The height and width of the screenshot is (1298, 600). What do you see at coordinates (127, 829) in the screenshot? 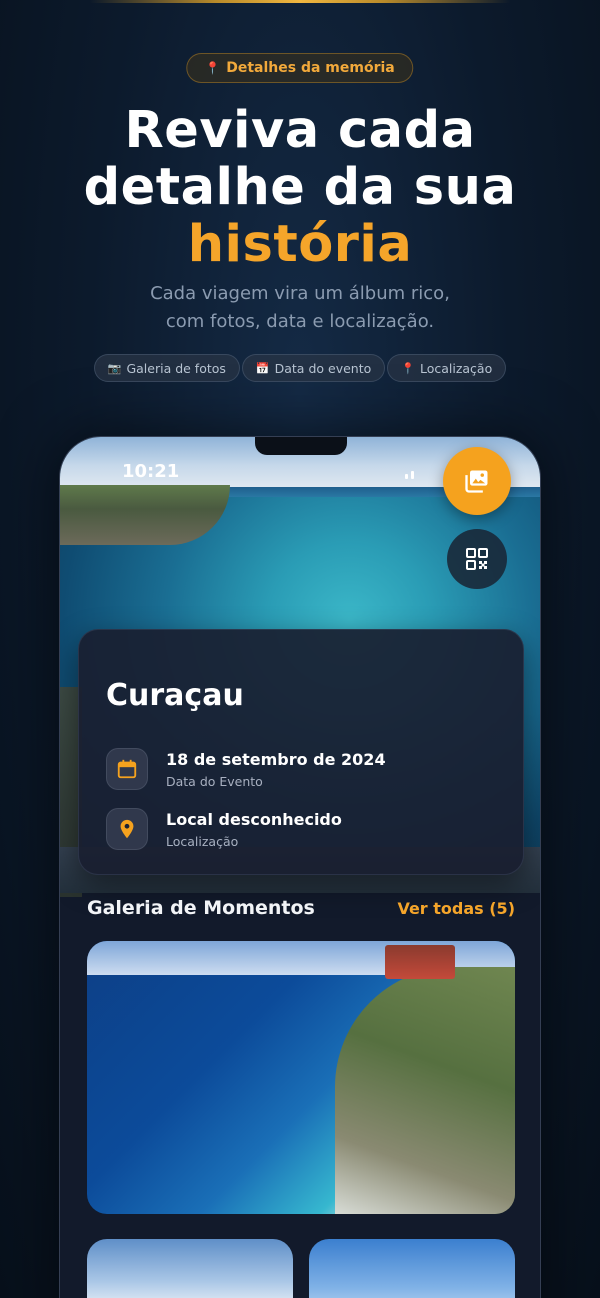
I see `location-pin-icon` at bounding box center [127, 829].